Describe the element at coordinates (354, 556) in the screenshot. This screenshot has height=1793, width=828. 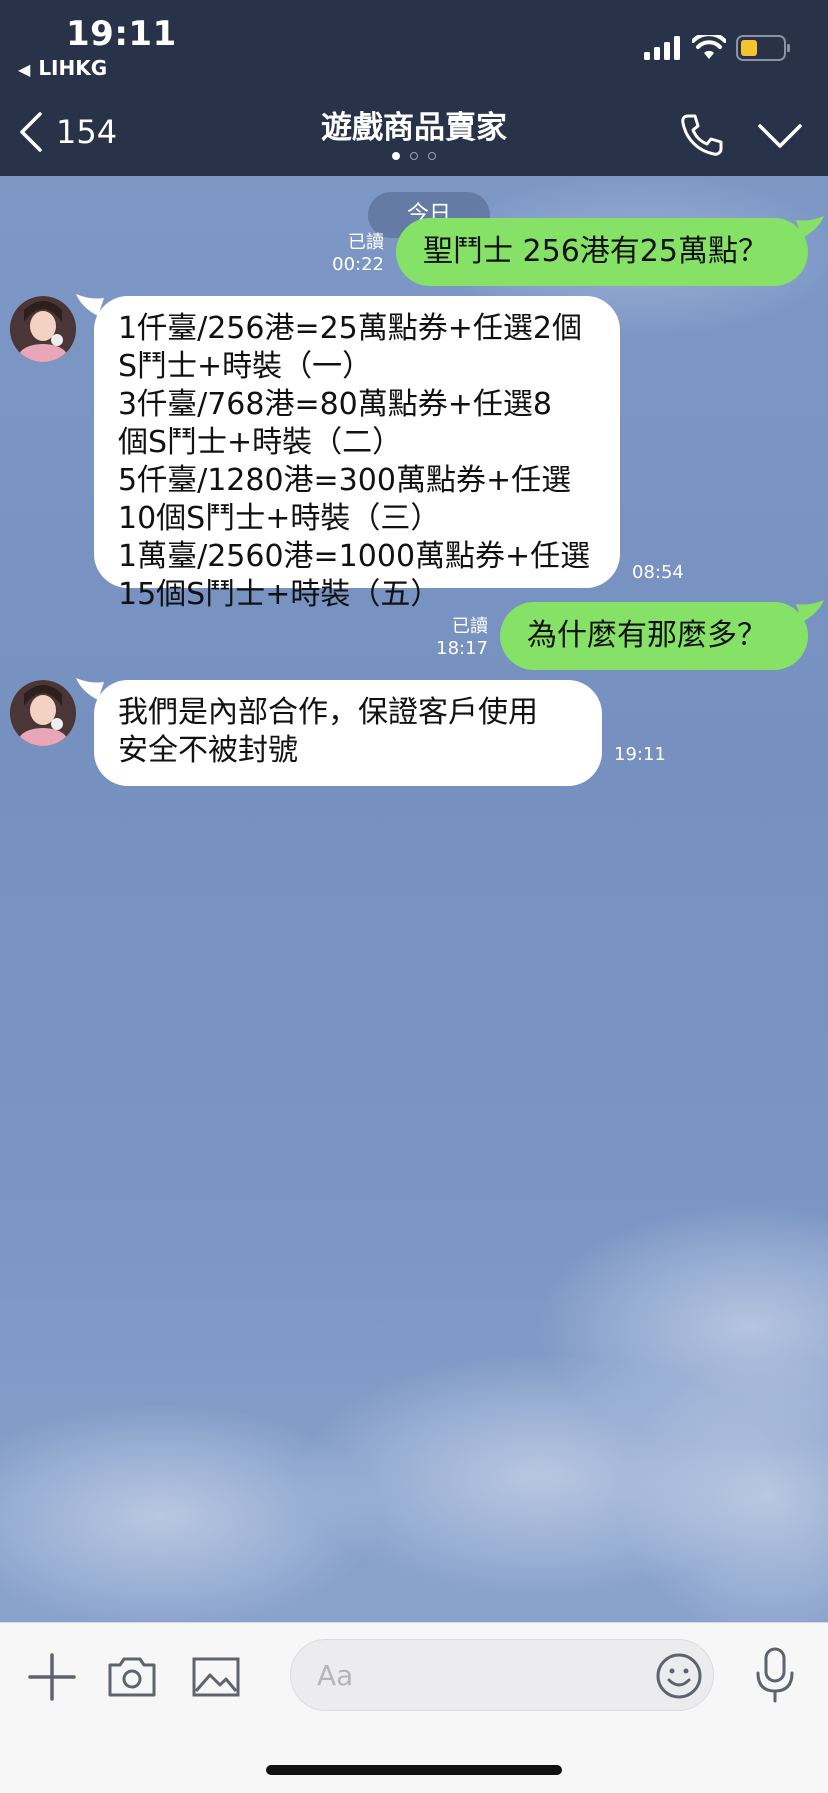
I see `message-text: 1萬臺/2560港=1000萬點券+任選` at that location.